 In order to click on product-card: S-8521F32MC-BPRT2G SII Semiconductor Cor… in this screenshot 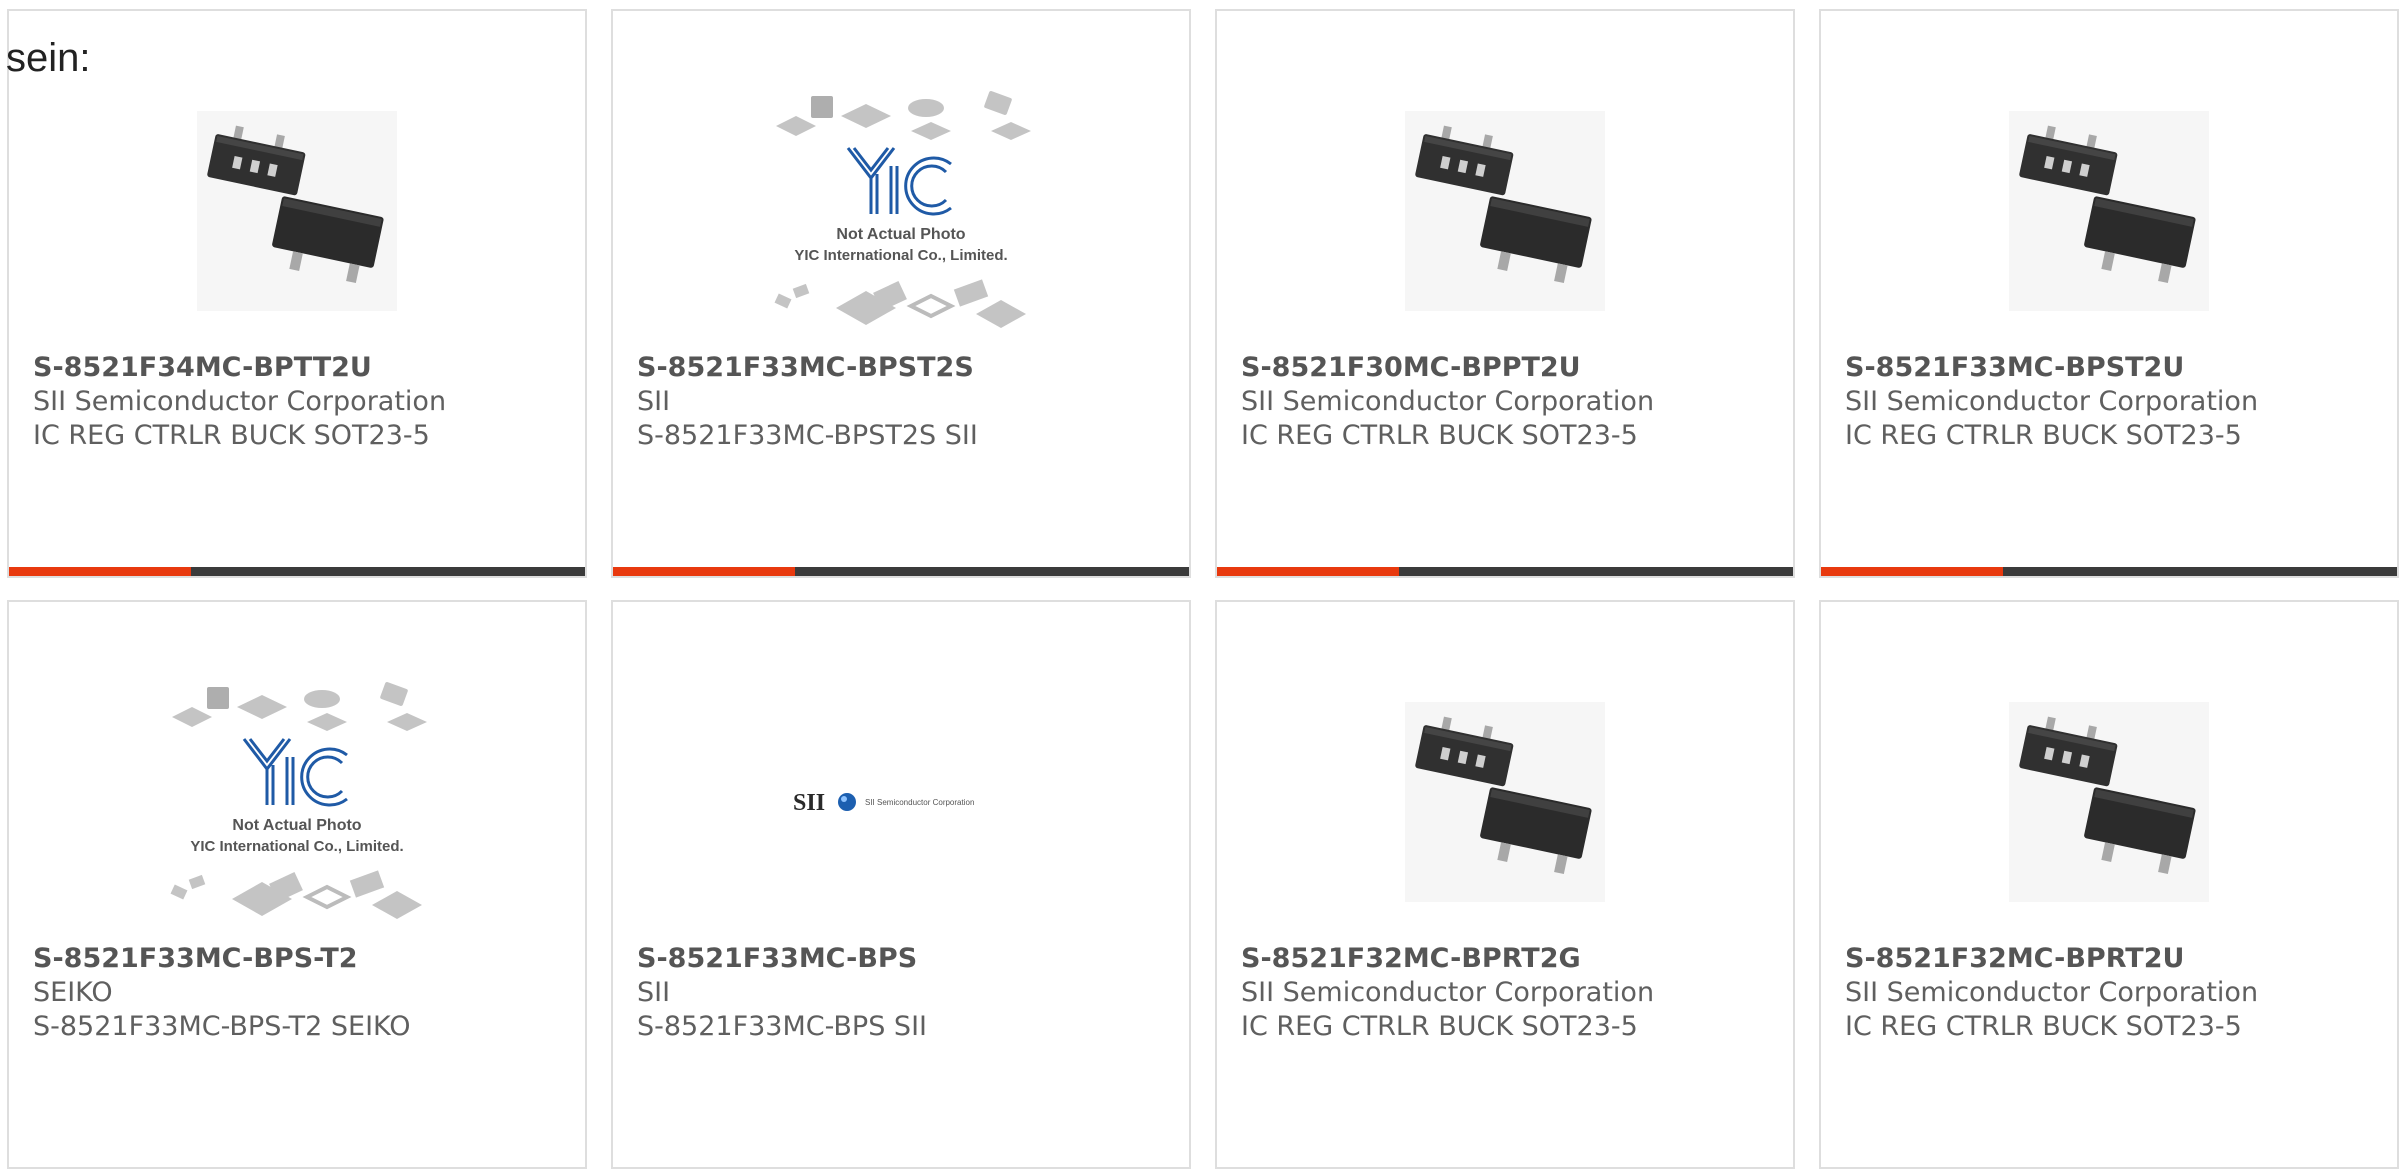, I will do `click(1505, 884)`.